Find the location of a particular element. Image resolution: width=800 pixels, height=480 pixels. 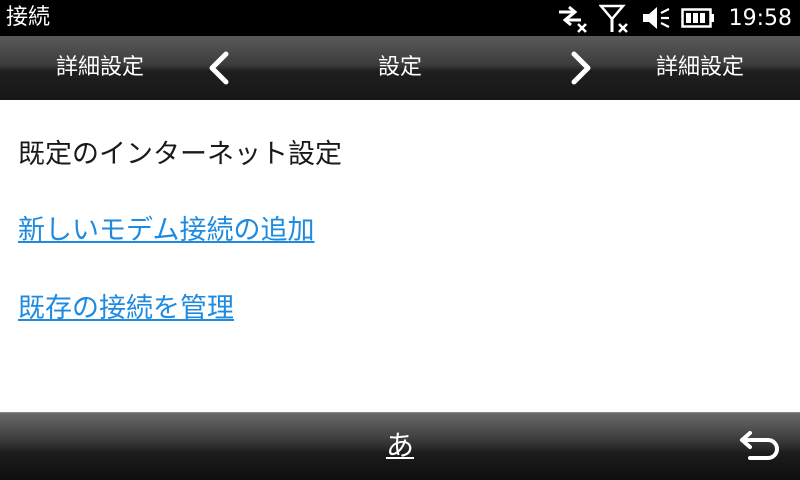

nav-next-tab: 詳細設定 is located at coordinates (700, 68).